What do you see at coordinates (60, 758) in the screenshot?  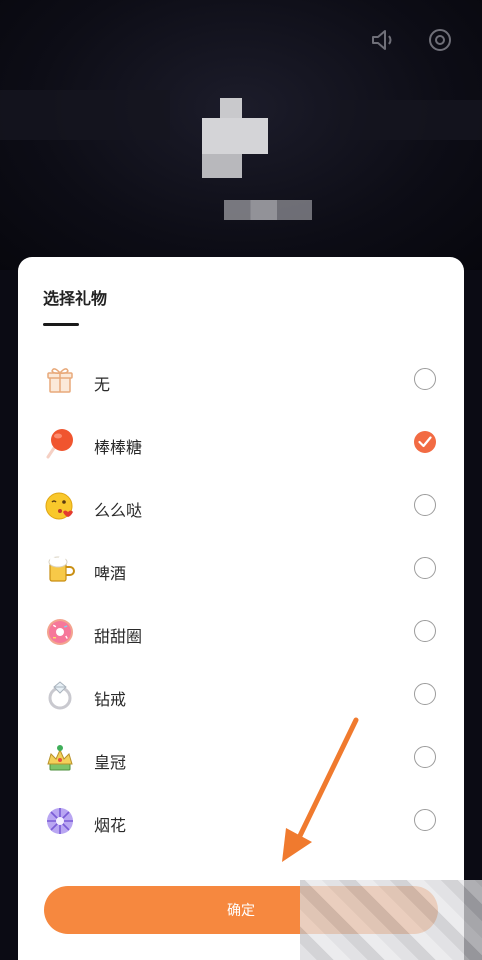 I see `crown-icon` at bounding box center [60, 758].